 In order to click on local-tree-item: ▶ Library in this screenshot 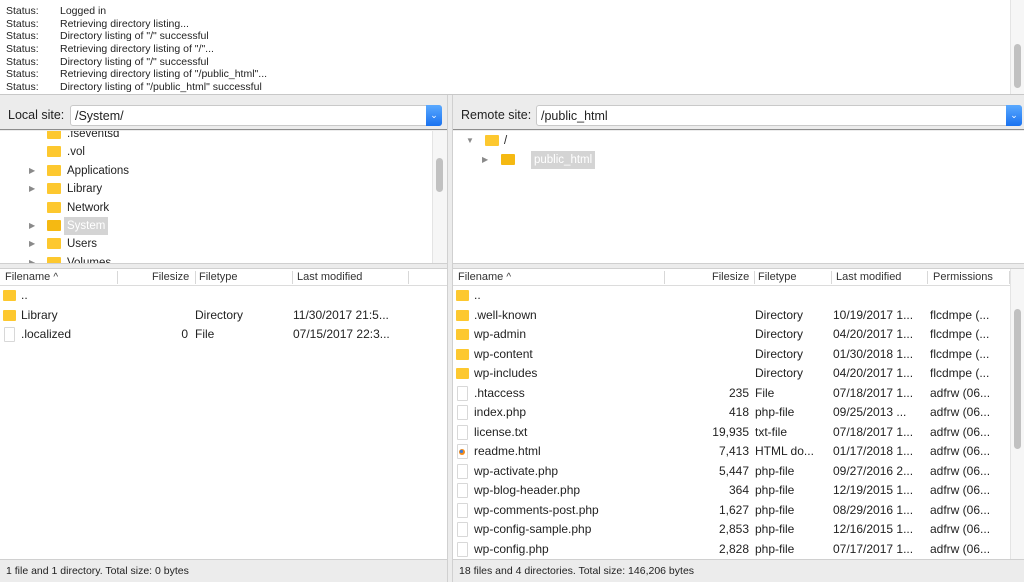, I will do `click(215, 189)`.